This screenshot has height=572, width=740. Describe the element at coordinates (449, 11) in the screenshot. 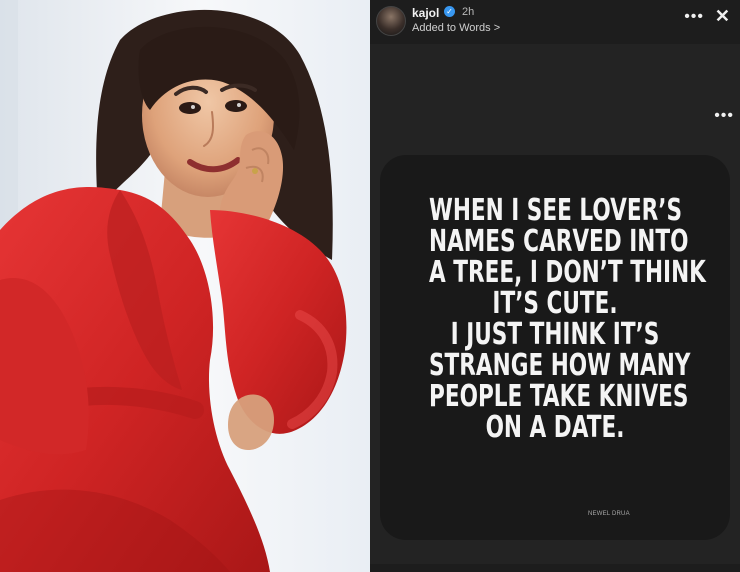

I see `verified-badge-icon: ✓` at that location.